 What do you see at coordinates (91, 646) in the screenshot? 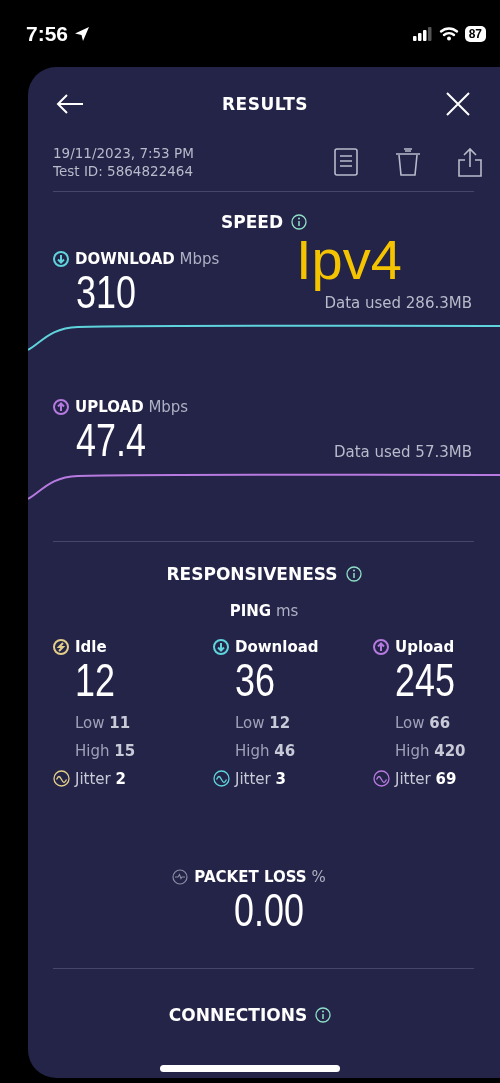
I see `ping-type-label: Idle` at bounding box center [91, 646].